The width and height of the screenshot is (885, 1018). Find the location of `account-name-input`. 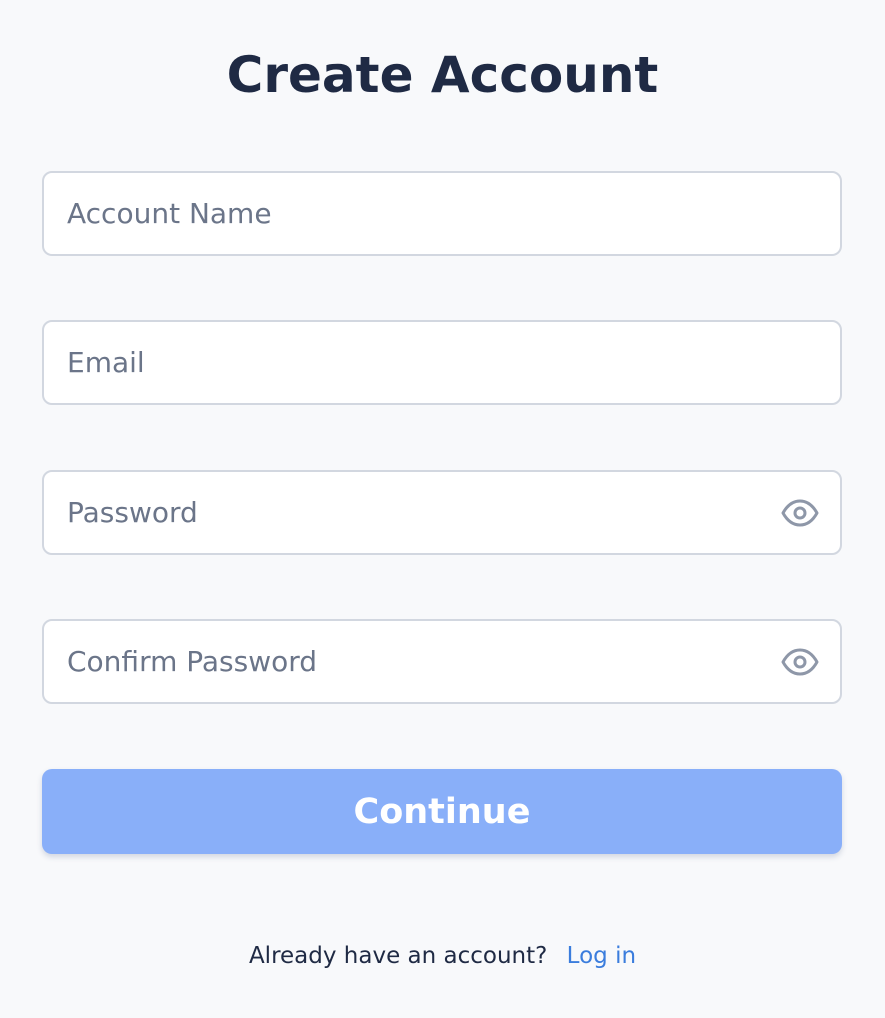

account-name-input is located at coordinates (442, 213).